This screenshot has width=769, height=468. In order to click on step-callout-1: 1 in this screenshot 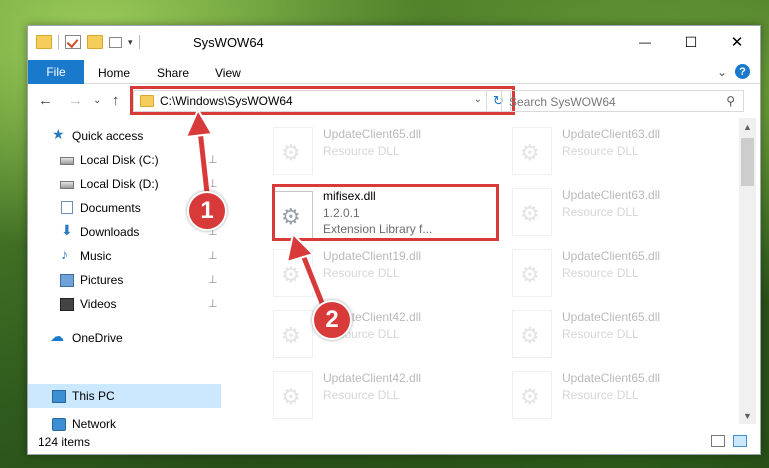, I will do `click(207, 211)`.